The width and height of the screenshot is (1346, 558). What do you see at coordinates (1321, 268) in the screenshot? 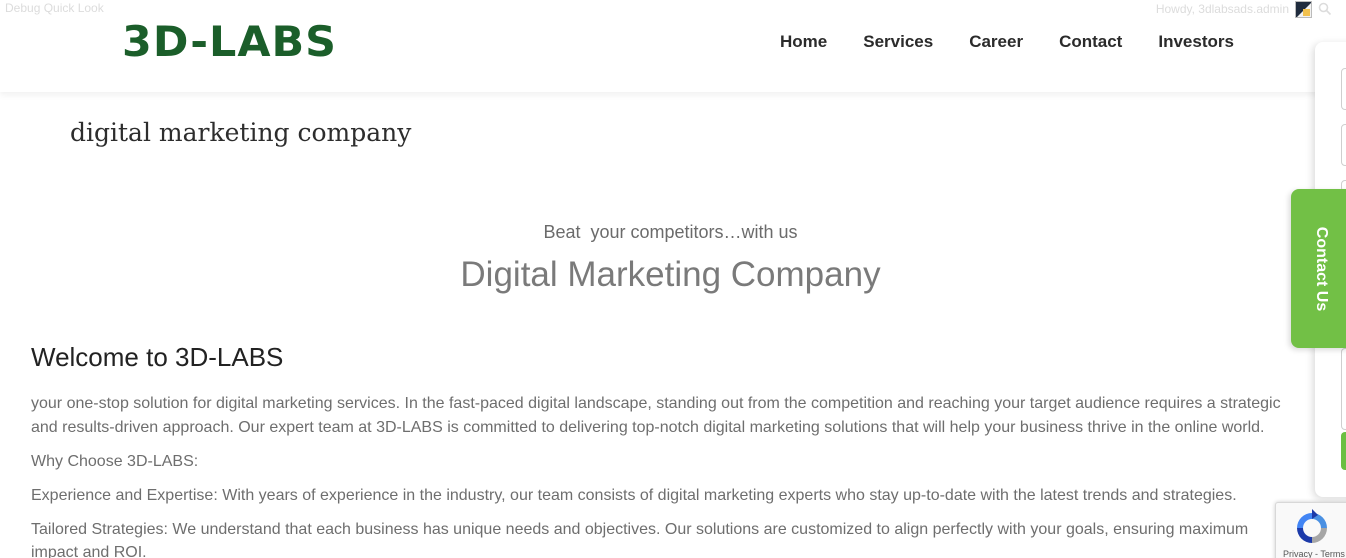
I see `contact-us-label: Contact Us` at bounding box center [1321, 268].